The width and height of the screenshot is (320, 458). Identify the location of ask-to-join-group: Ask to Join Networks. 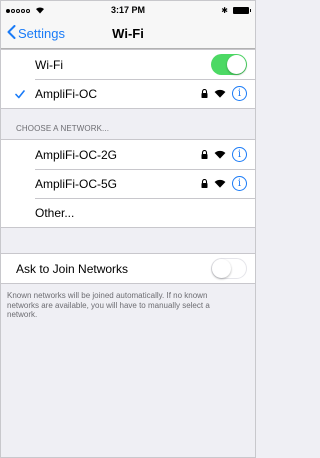
(128, 268).